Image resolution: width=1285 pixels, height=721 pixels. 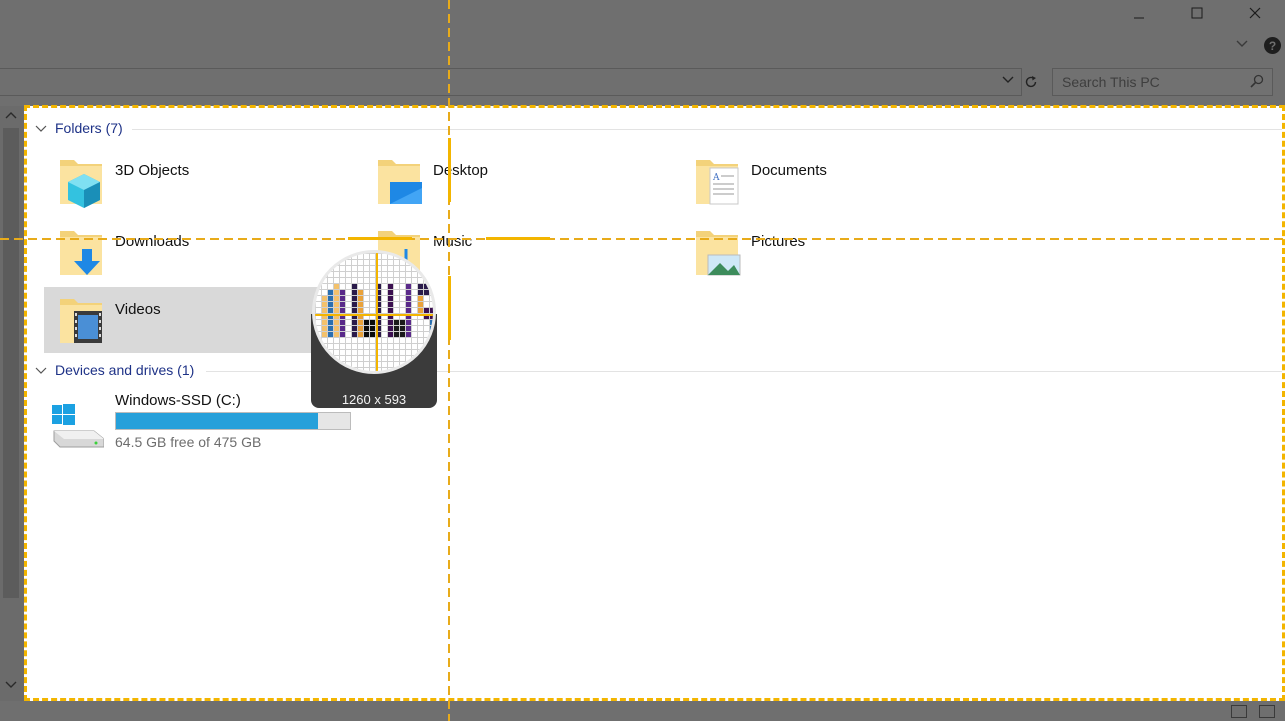 I want to click on maximize-icon, so click(x=1197, y=13).